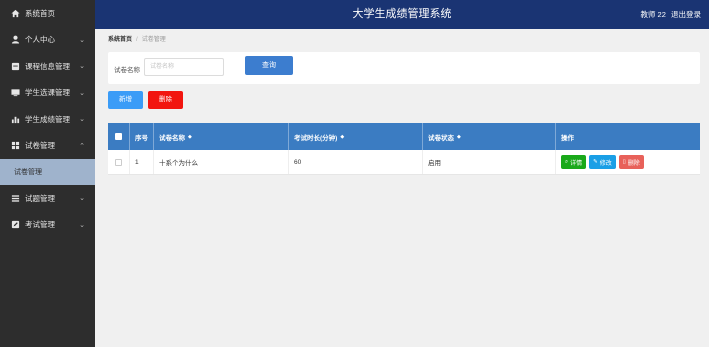  Describe the element at coordinates (40, 40) in the screenshot. I see `sidebar-item-label: 个人中心` at that location.